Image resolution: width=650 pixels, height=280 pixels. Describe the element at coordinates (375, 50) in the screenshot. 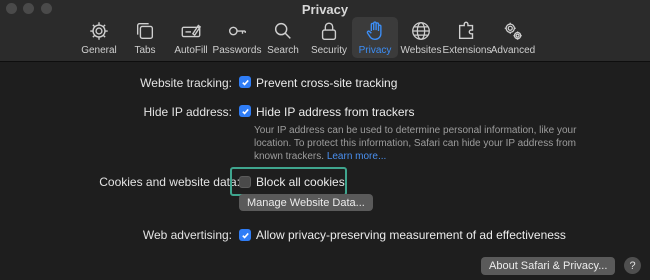

I see `tab-privacy-label: Privacy` at that location.